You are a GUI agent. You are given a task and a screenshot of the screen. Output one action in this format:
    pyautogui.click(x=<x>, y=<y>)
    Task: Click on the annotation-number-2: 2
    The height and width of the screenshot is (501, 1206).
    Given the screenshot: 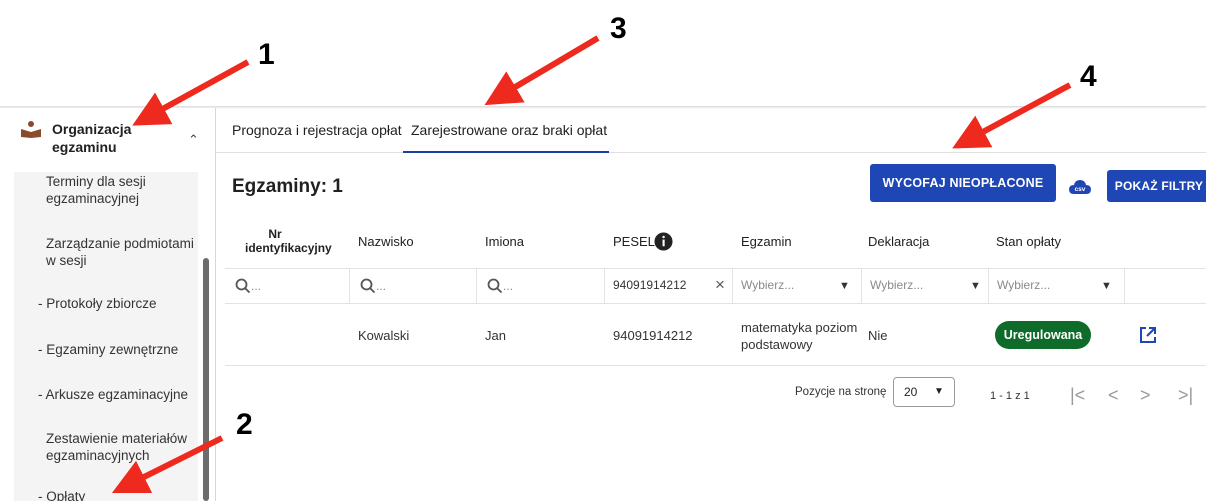 What is the action you would take?
    pyautogui.click(x=244, y=424)
    